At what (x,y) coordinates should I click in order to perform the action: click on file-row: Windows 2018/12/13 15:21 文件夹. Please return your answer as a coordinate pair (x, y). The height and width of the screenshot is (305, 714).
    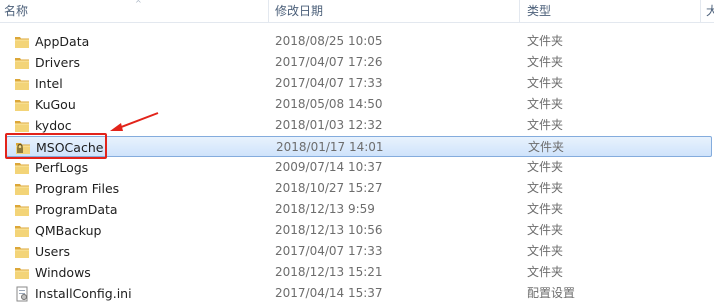
    Looking at the image, I should click on (359, 272).